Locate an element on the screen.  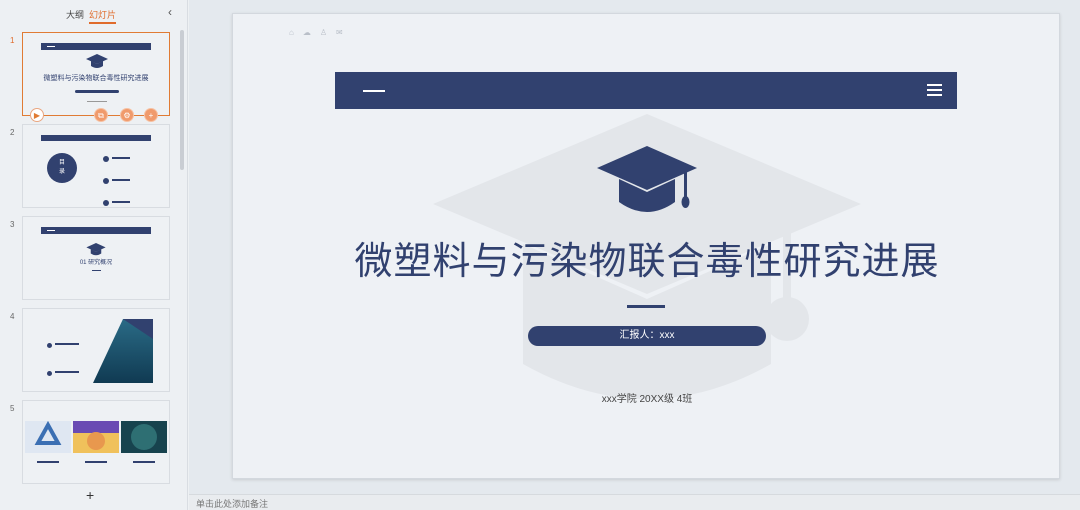
thumb-number: 1 is located at coordinates (12, 40).